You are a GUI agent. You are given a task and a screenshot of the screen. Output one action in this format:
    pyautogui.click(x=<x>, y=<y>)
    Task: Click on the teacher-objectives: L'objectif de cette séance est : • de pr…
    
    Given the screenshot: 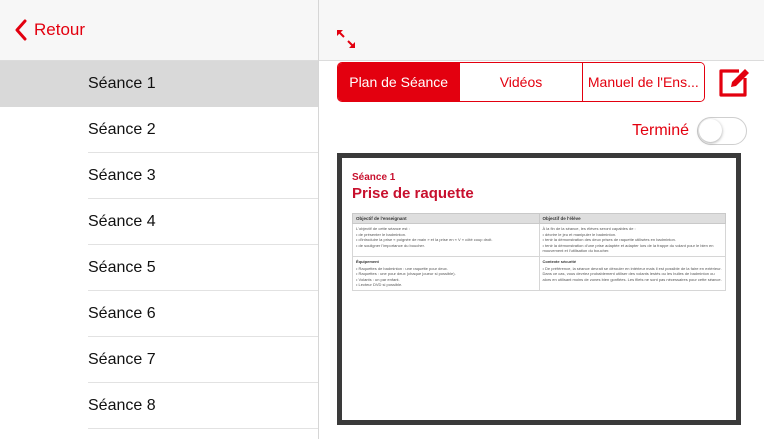 What is the action you would take?
    pyautogui.click(x=446, y=240)
    